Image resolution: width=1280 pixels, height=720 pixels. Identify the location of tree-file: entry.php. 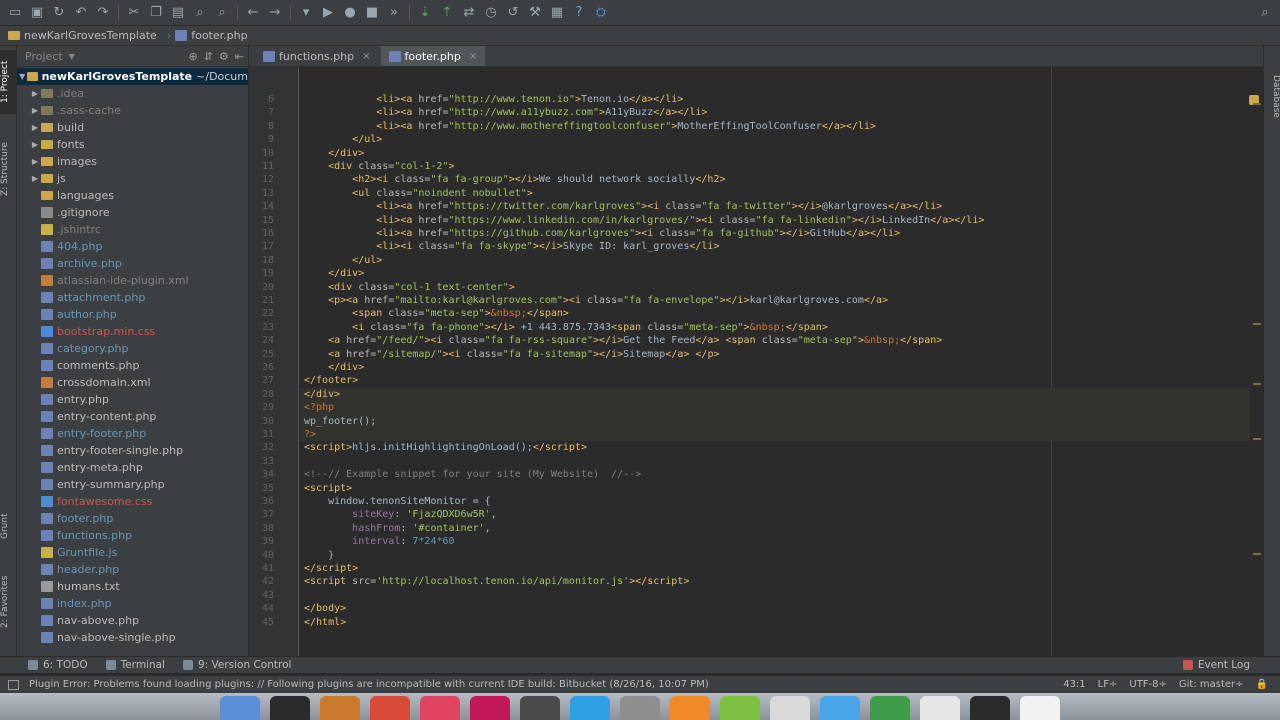
(132, 399).